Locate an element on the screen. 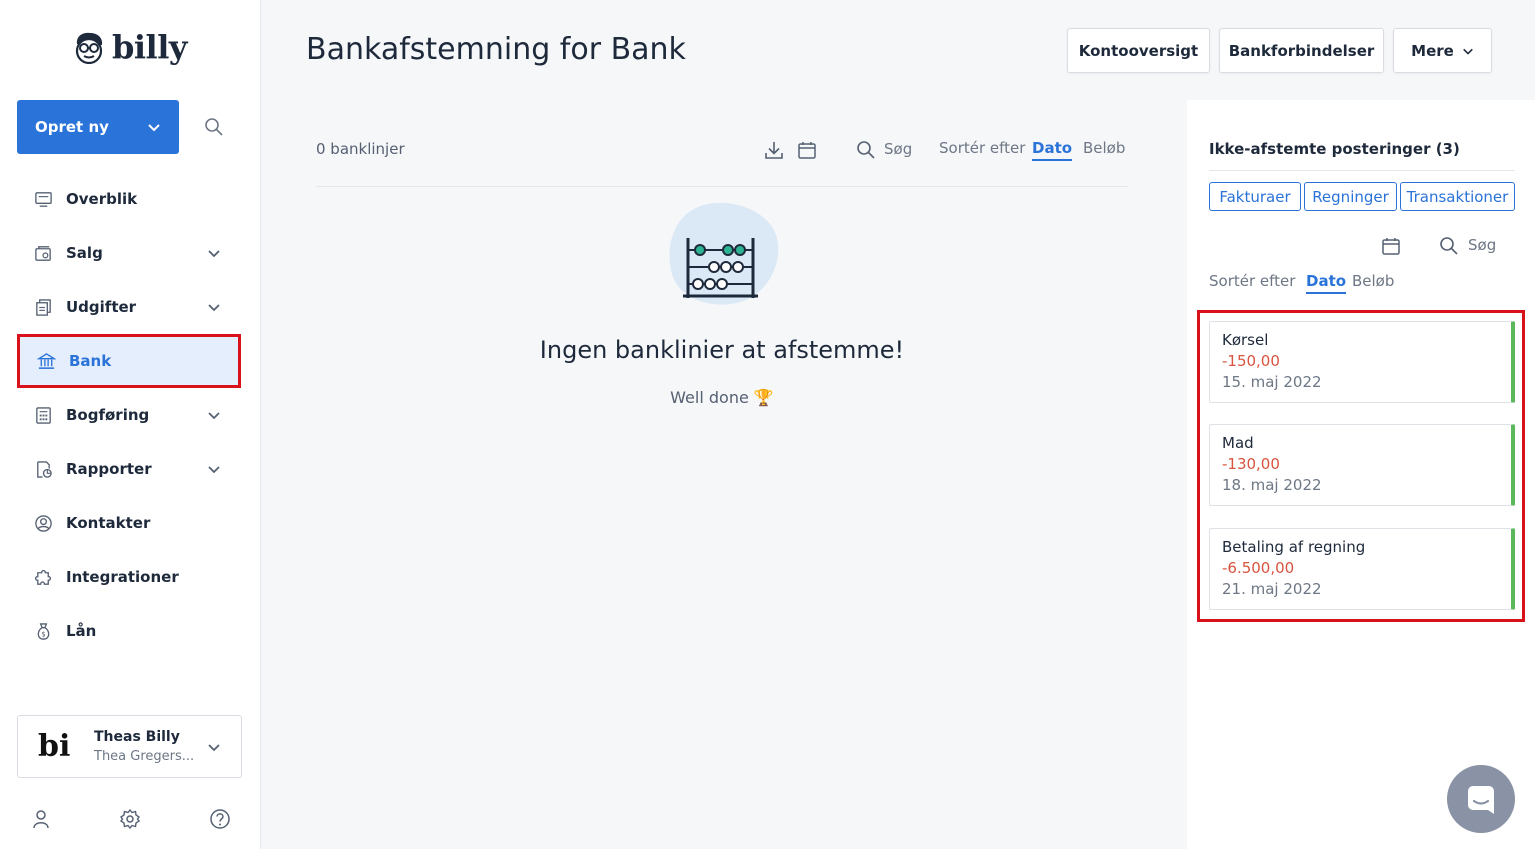 The width and height of the screenshot is (1535, 849). filter-bills-label: Regninger is located at coordinates (1350, 196).